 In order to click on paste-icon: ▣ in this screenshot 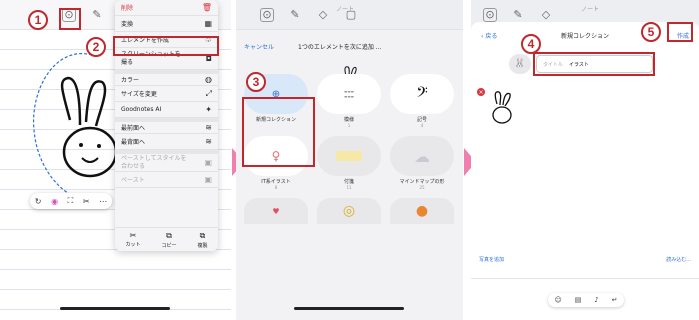, I will do `click(208, 179)`.